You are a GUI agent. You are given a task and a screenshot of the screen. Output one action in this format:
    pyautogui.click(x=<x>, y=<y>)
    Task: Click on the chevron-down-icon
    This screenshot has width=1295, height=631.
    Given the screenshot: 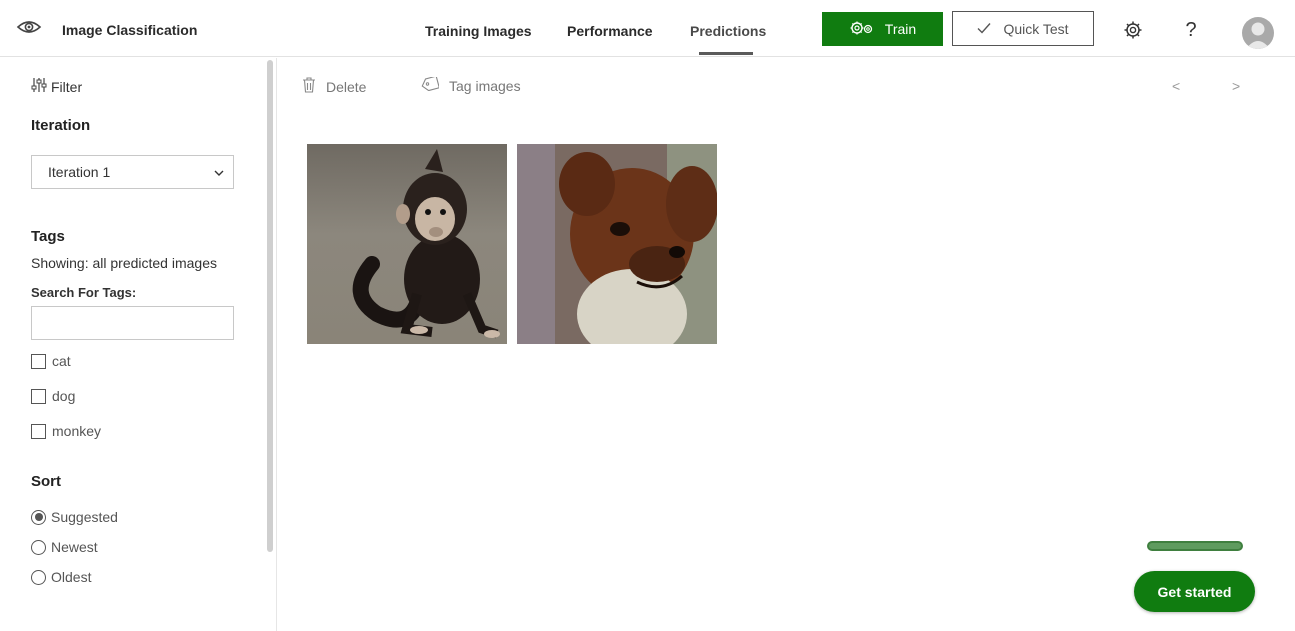 What is the action you would take?
    pyautogui.click(x=219, y=174)
    